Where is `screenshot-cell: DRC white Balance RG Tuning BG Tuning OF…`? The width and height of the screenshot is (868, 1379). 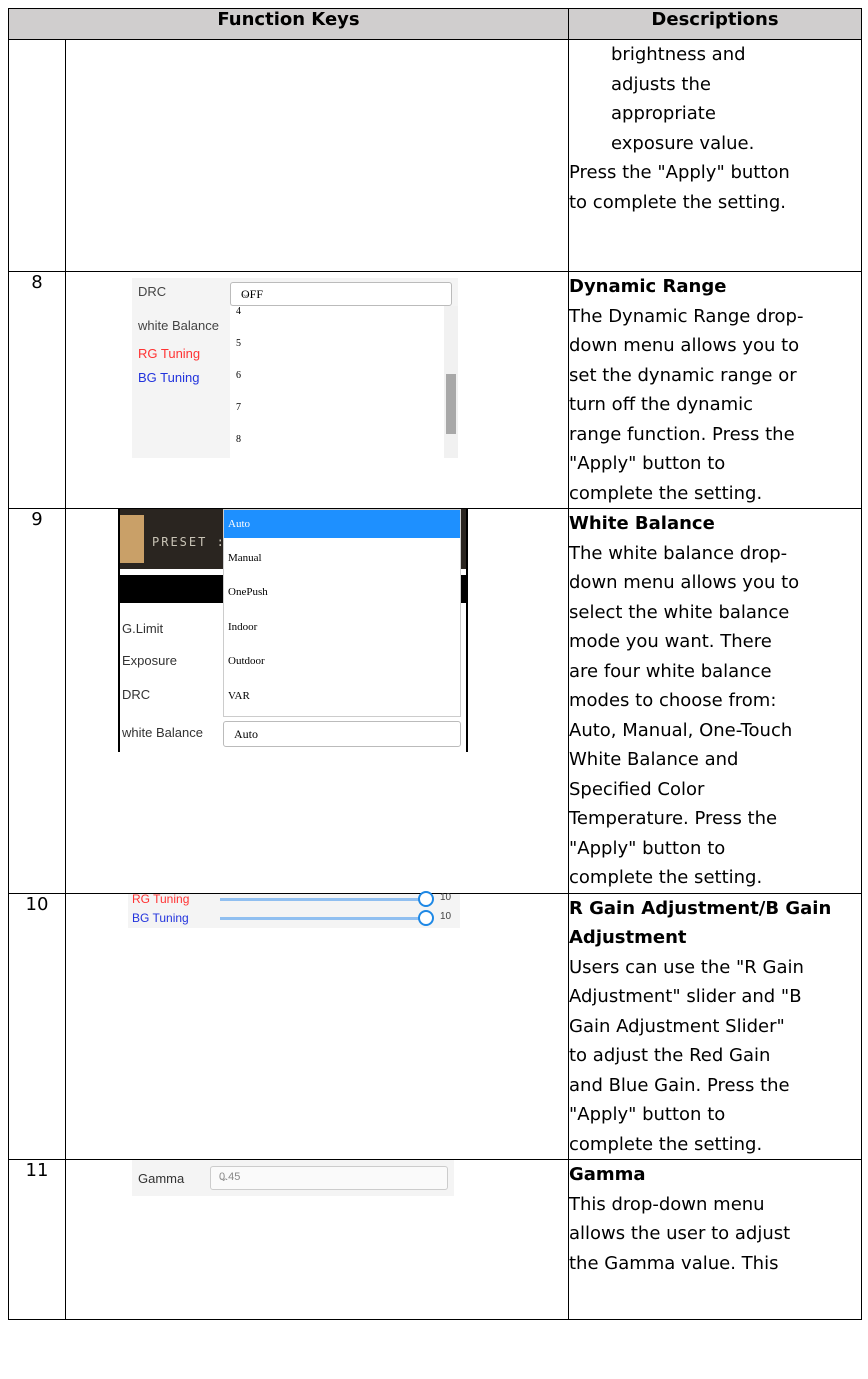
screenshot-cell: DRC white Balance RG Tuning BG Tuning OF… is located at coordinates (317, 390).